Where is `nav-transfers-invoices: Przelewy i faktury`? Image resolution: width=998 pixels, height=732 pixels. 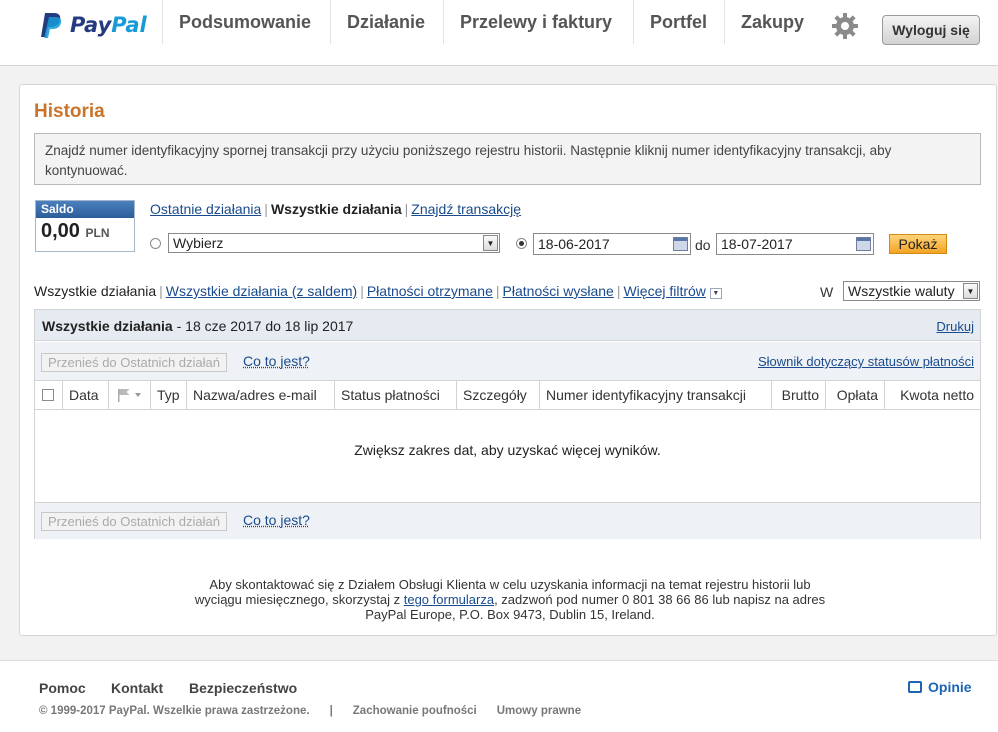 nav-transfers-invoices: Przelewy i faktury is located at coordinates (535, 22).